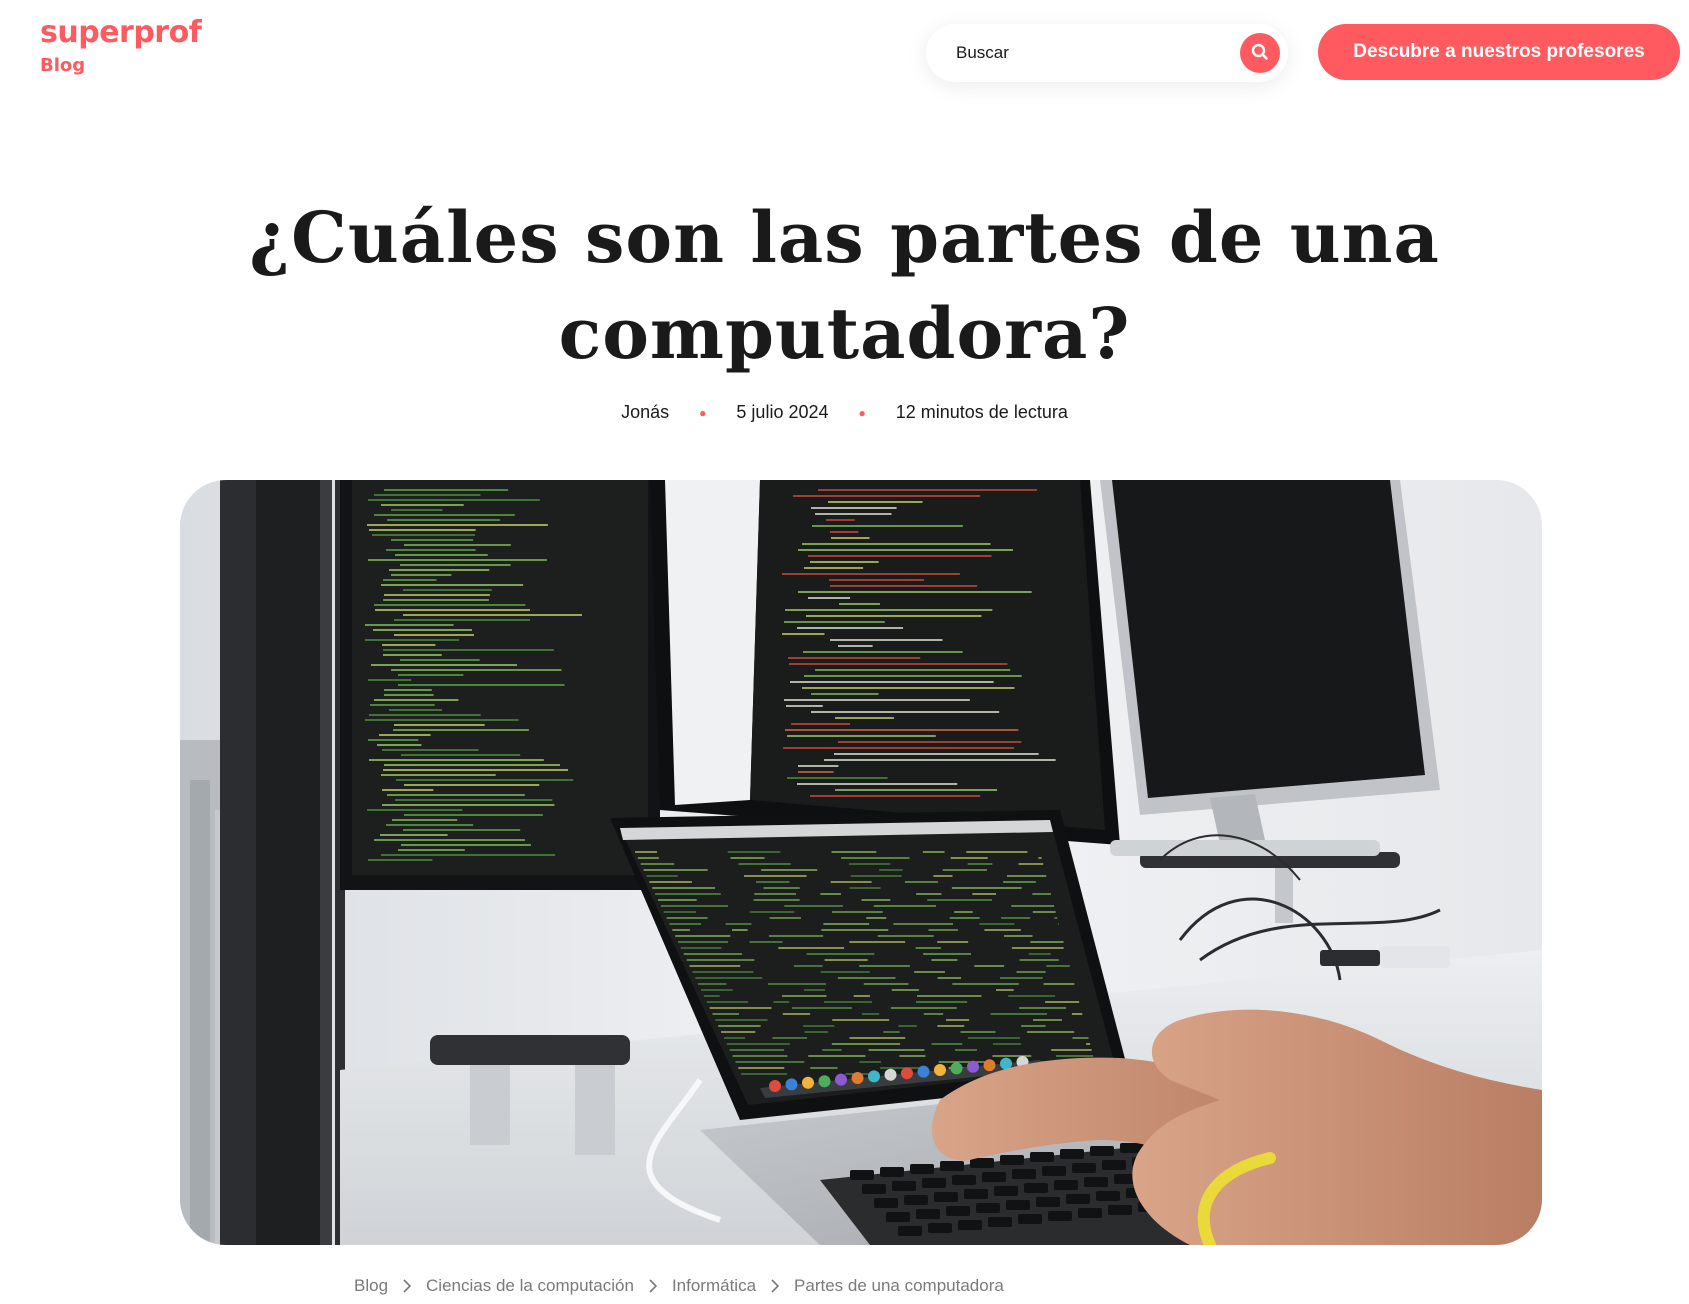 This screenshot has height=1304, width=1689. What do you see at coordinates (981, 412) in the screenshot?
I see `article-reading-time: 12 minutos de lectura` at bounding box center [981, 412].